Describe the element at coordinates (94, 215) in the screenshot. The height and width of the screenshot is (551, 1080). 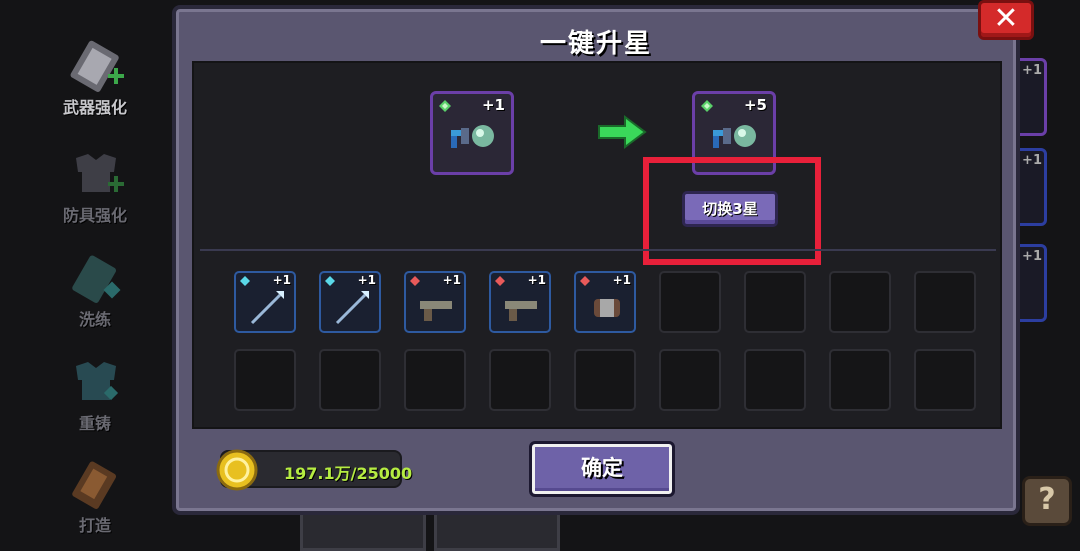
I see `side-label: 防具强化` at that location.